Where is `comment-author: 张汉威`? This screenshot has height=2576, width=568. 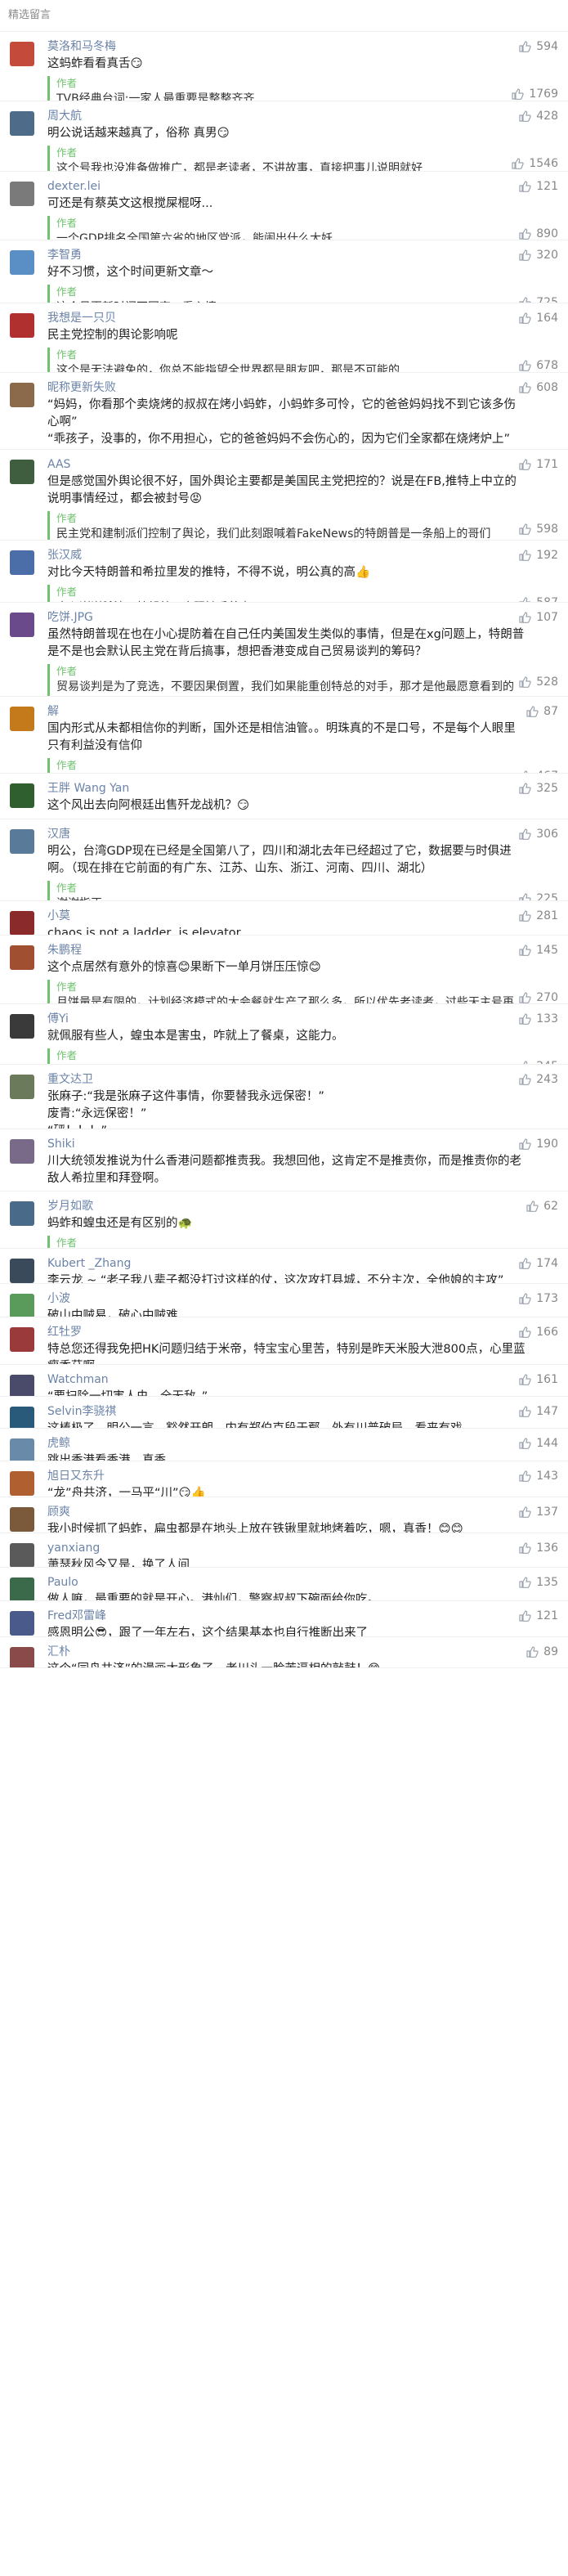 comment-author: 张汉威 is located at coordinates (302, 555).